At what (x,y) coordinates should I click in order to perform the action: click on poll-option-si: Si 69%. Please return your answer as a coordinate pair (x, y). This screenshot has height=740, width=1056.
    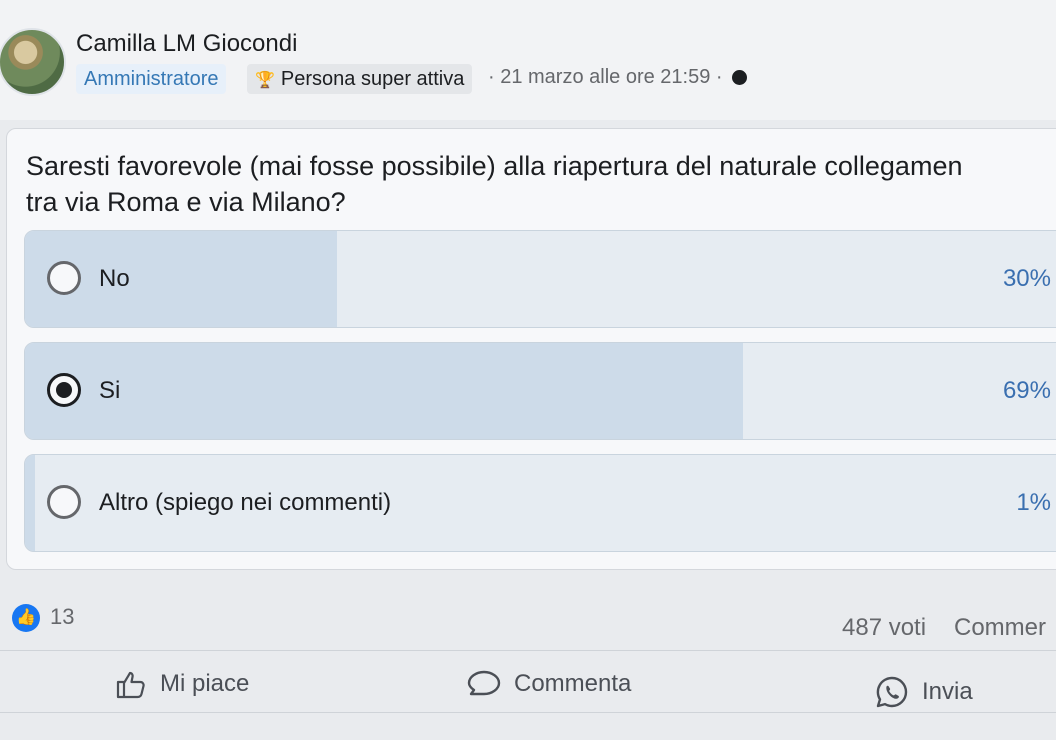
    Looking at the image, I should click on (540, 391).